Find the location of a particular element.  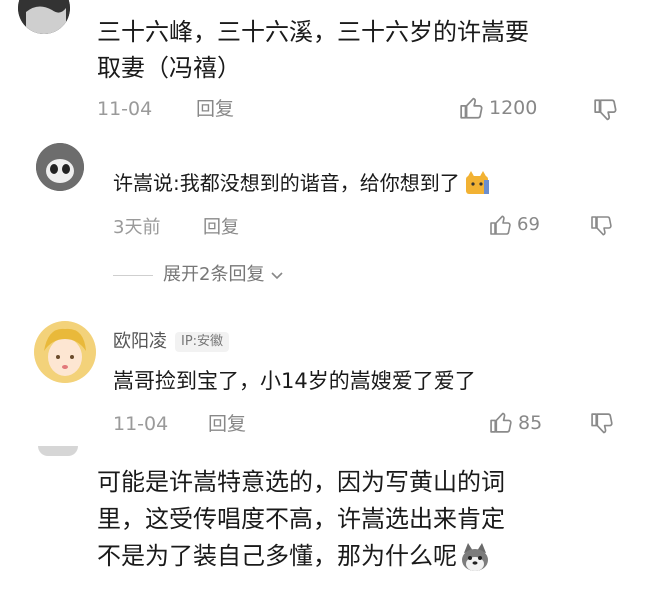

chevron-down-icon is located at coordinates (277, 275).